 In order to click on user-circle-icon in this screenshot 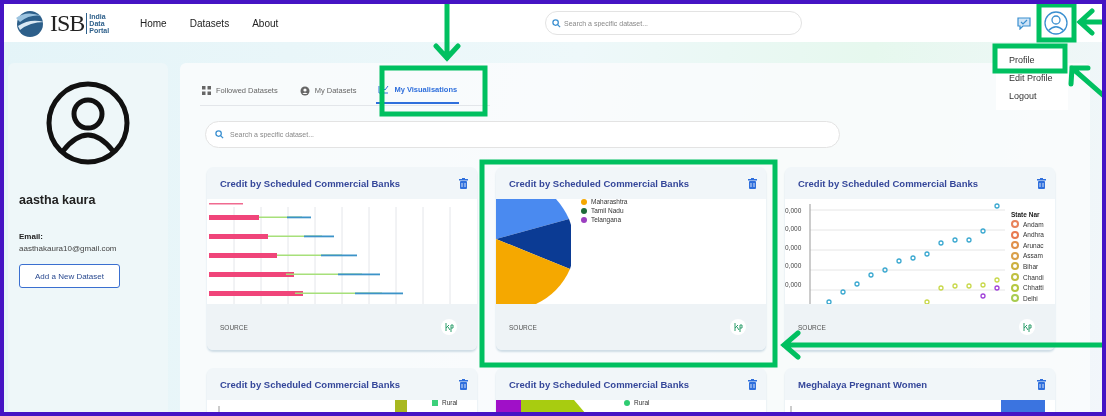, I will do `click(304, 90)`.